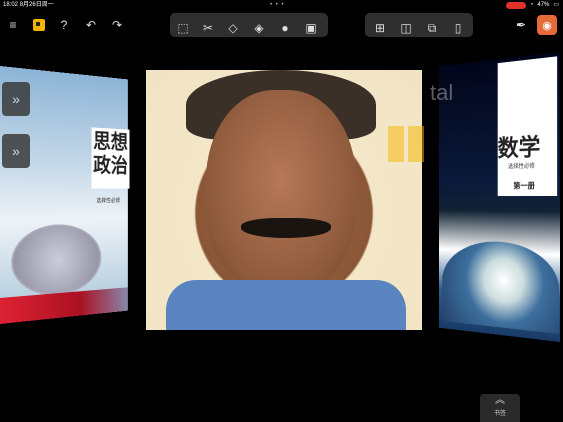 The width and height of the screenshot is (563, 422). What do you see at coordinates (556, 5) in the screenshot?
I see `battery-icon: ▭` at bounding box center [556, 5].